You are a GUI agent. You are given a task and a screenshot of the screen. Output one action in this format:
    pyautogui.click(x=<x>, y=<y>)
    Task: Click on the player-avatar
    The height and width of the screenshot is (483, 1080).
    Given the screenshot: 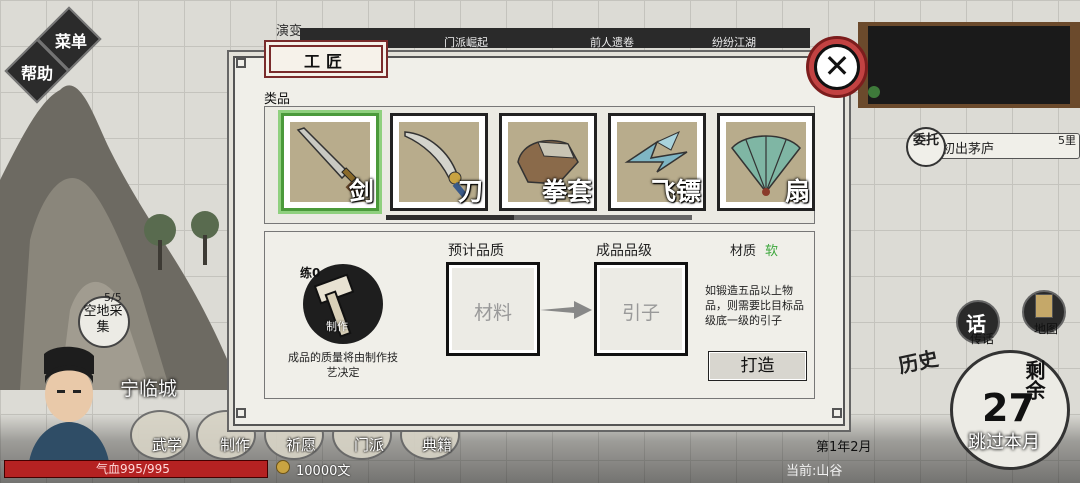 What is the action you would take?
    pyautogui.click(x=69, y=403)
    